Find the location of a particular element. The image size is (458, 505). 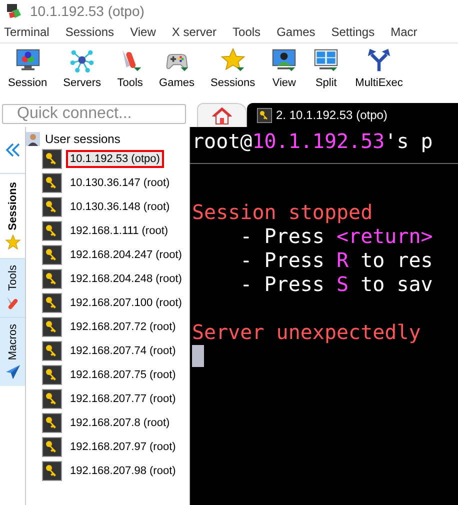

session-item: 192.168.1.111 (root) is located at coordinates (119, 231).